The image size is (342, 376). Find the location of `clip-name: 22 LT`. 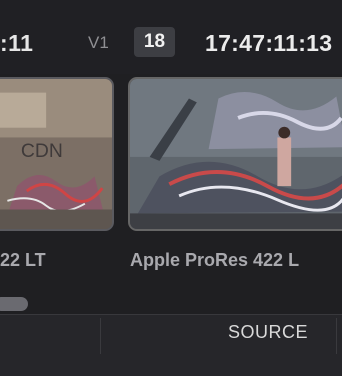

clip-name: 22 LT is located at coordinates (23, 260).